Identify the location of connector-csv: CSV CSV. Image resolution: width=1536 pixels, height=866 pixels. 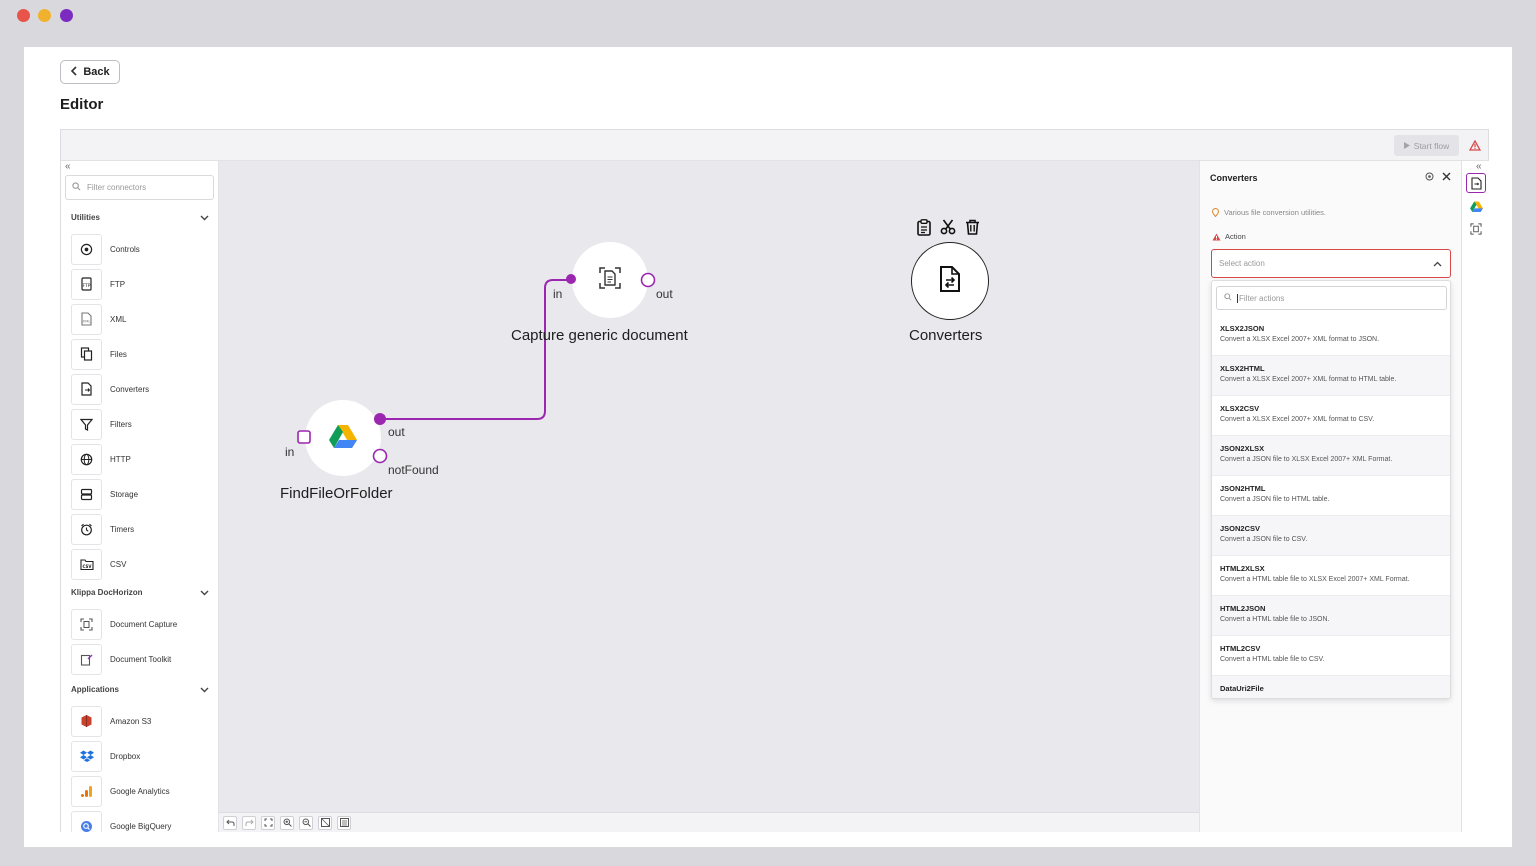
(141, 564).